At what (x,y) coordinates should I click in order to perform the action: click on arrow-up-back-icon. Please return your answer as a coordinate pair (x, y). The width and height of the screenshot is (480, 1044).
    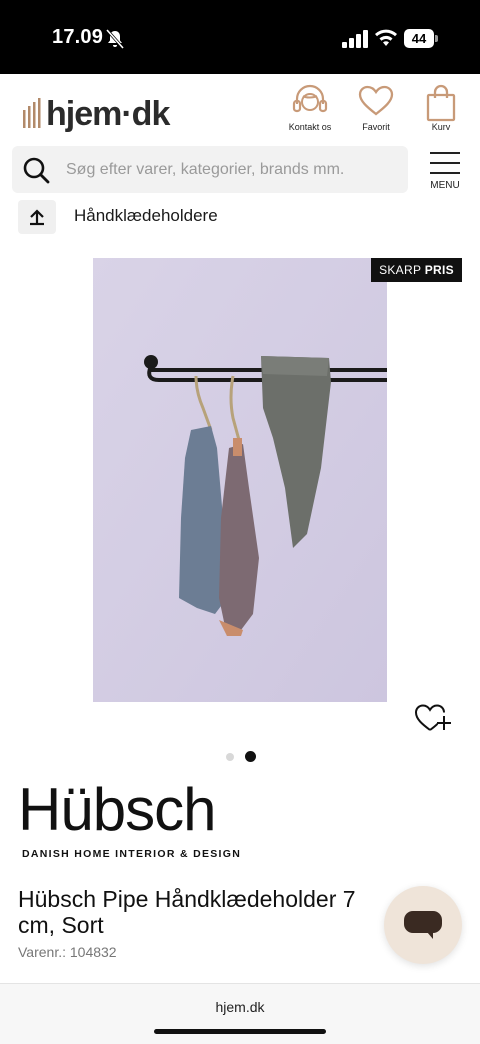
    Looking at the image, I should click on (37, 217).